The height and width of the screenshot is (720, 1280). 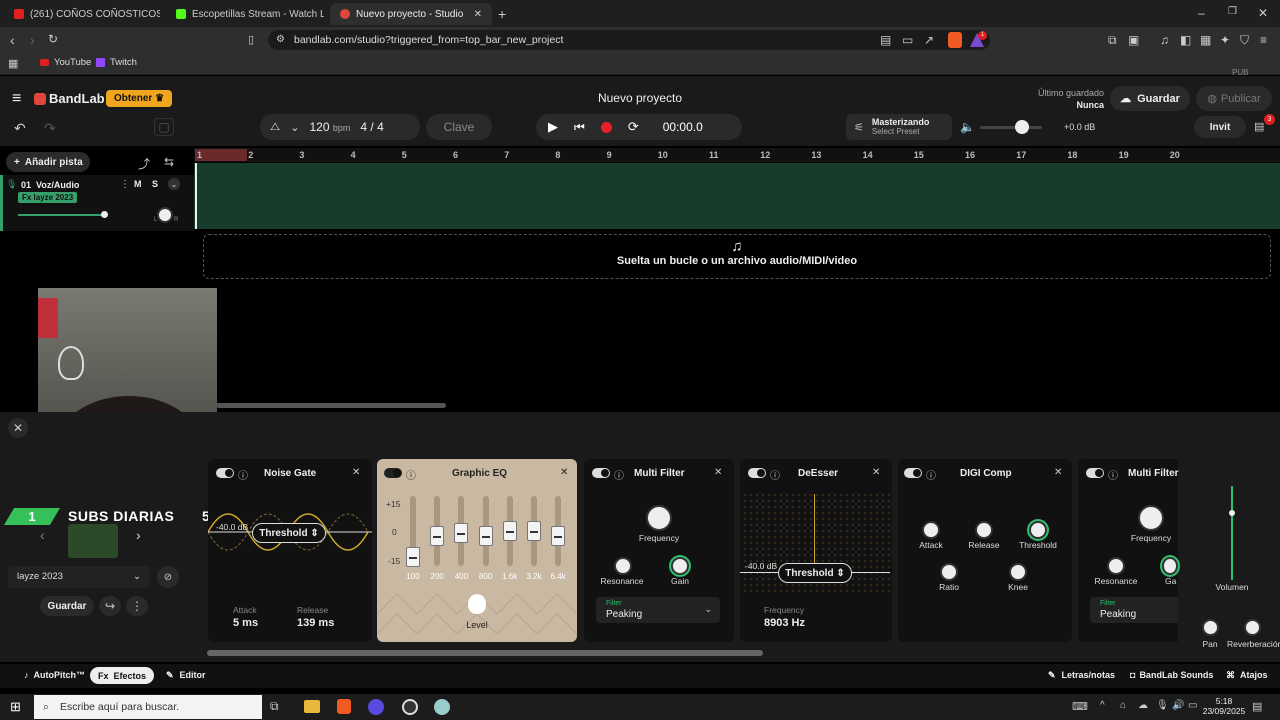 I want to click on skip-back-icon: ⏮, so click(x=579, y=127).